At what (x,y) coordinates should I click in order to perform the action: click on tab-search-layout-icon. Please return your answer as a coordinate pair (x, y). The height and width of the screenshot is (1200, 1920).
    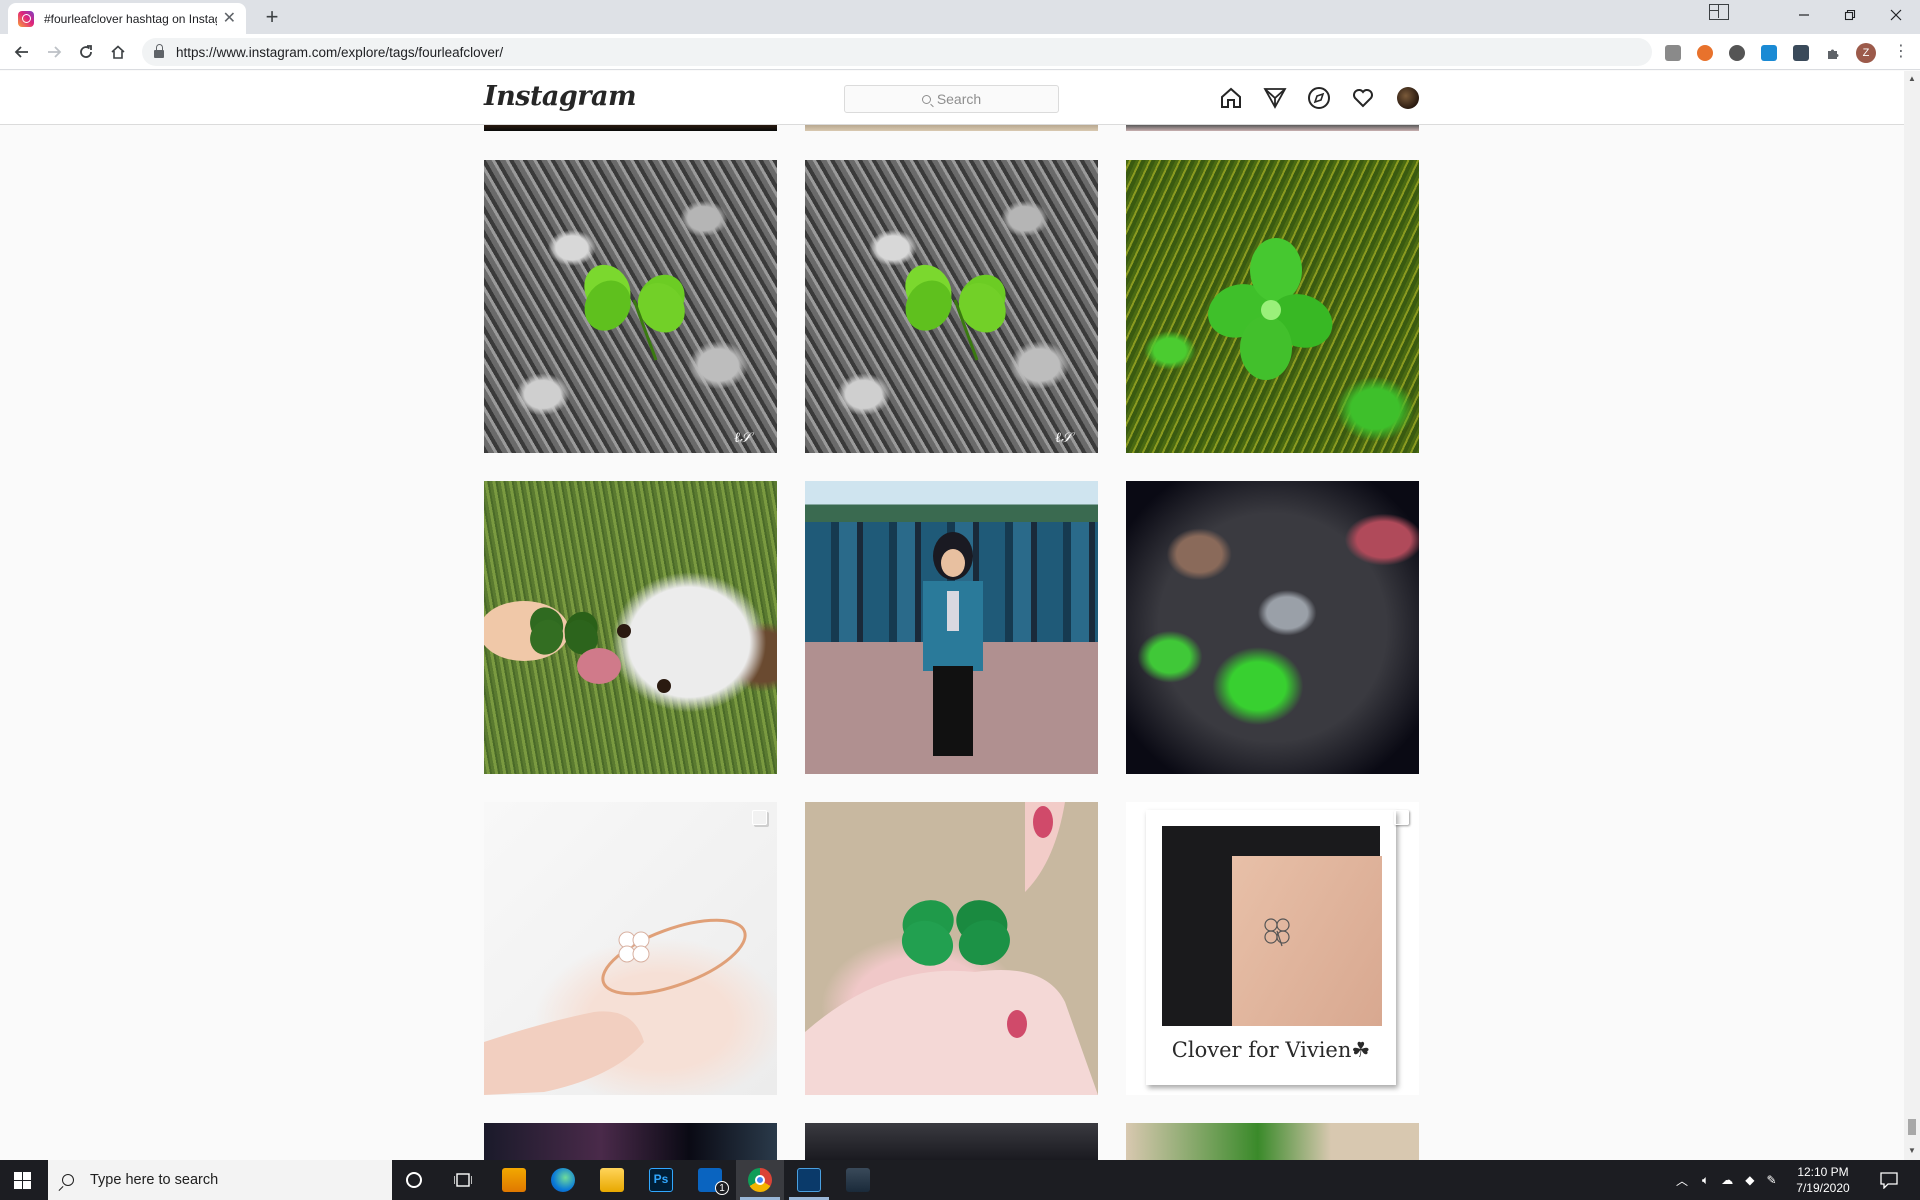
    Looking at the image, I should click on (1719, 12).